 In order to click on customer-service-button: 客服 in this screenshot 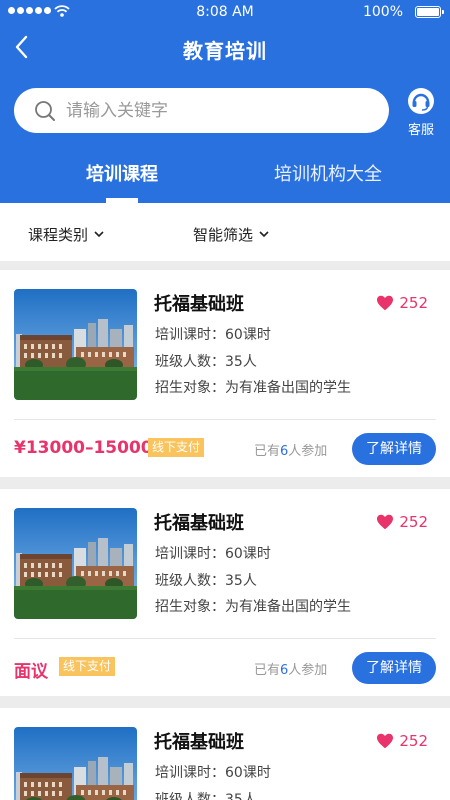, I will do `click(421, 112)`.